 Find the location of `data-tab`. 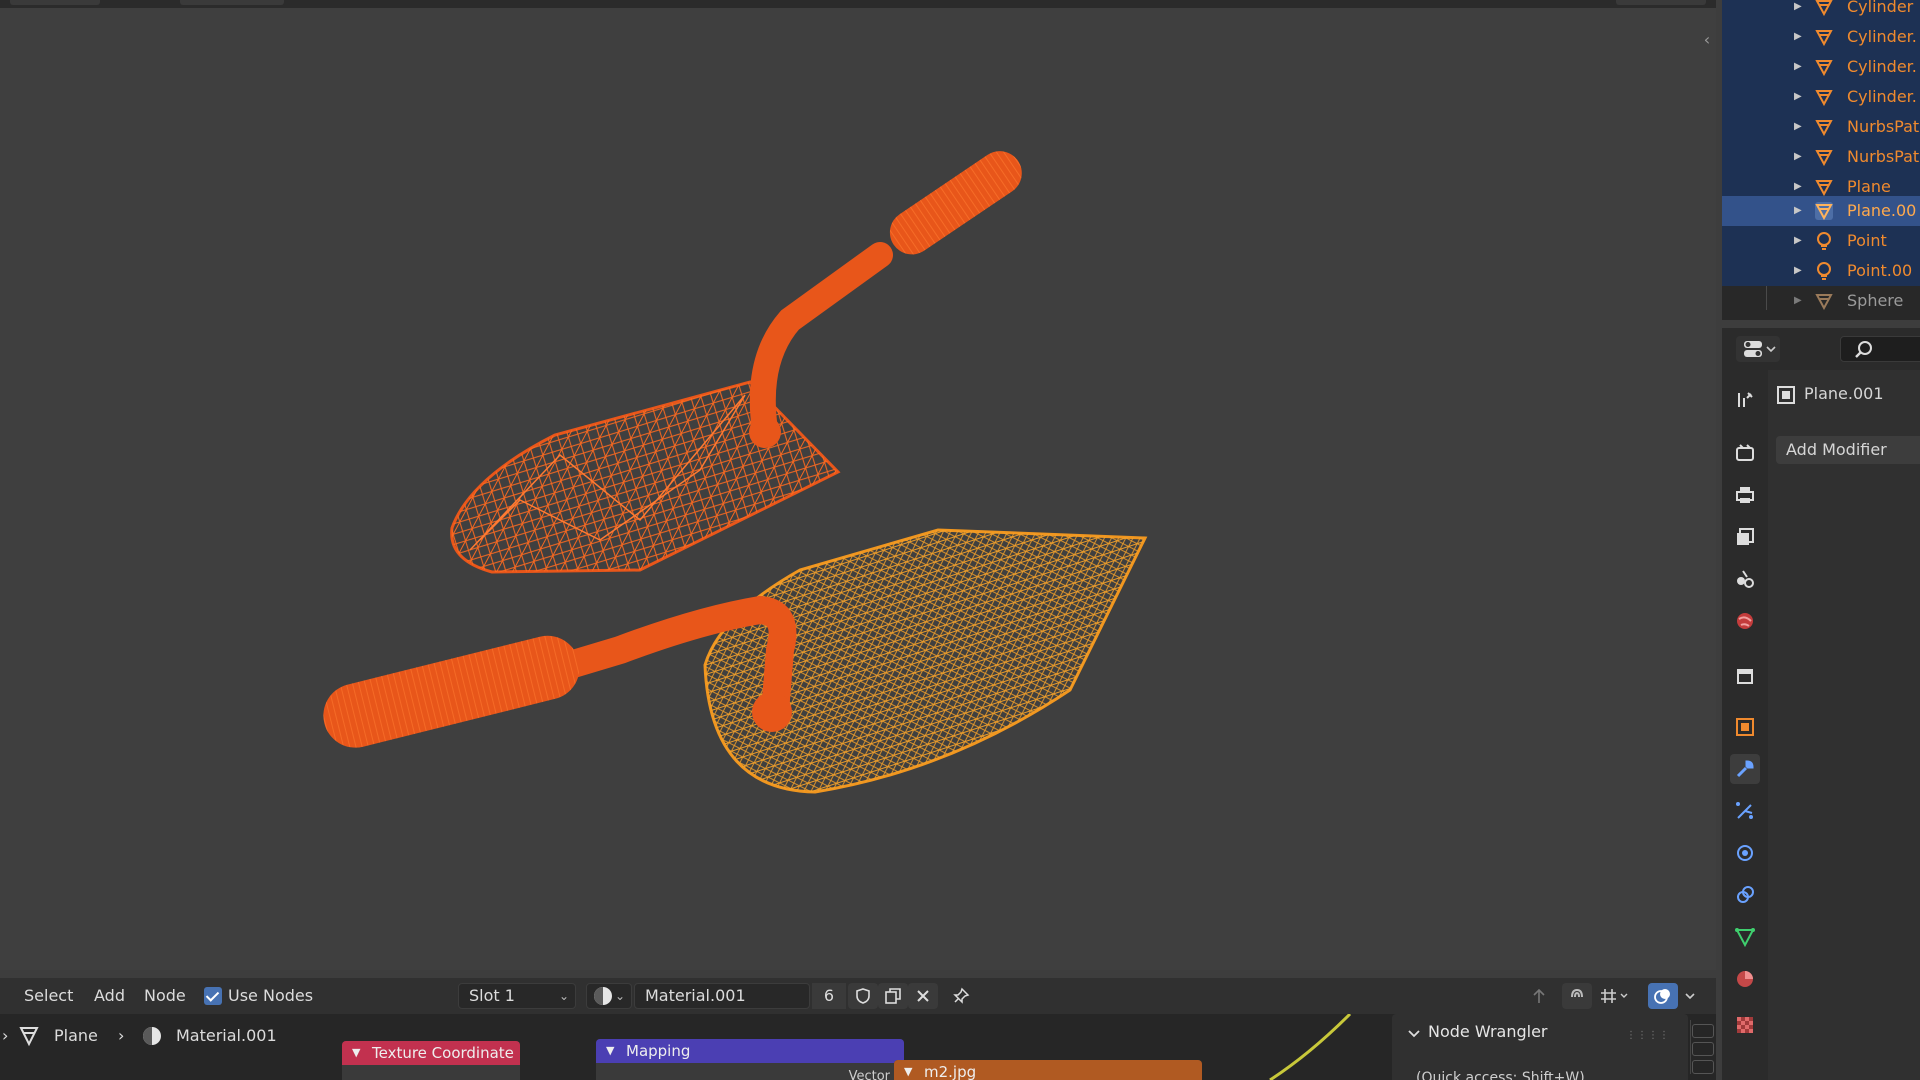

data-tab is located at coordinates (1745, 937).